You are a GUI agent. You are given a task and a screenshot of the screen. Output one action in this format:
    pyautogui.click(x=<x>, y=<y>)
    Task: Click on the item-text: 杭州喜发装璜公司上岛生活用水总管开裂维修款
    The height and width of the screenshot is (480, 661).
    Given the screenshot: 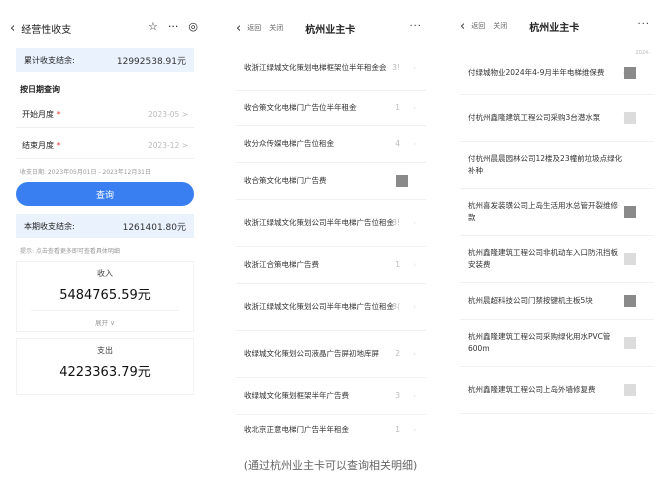 What is the action you would take?
    pyautogui.click(x=543, y=211)
    